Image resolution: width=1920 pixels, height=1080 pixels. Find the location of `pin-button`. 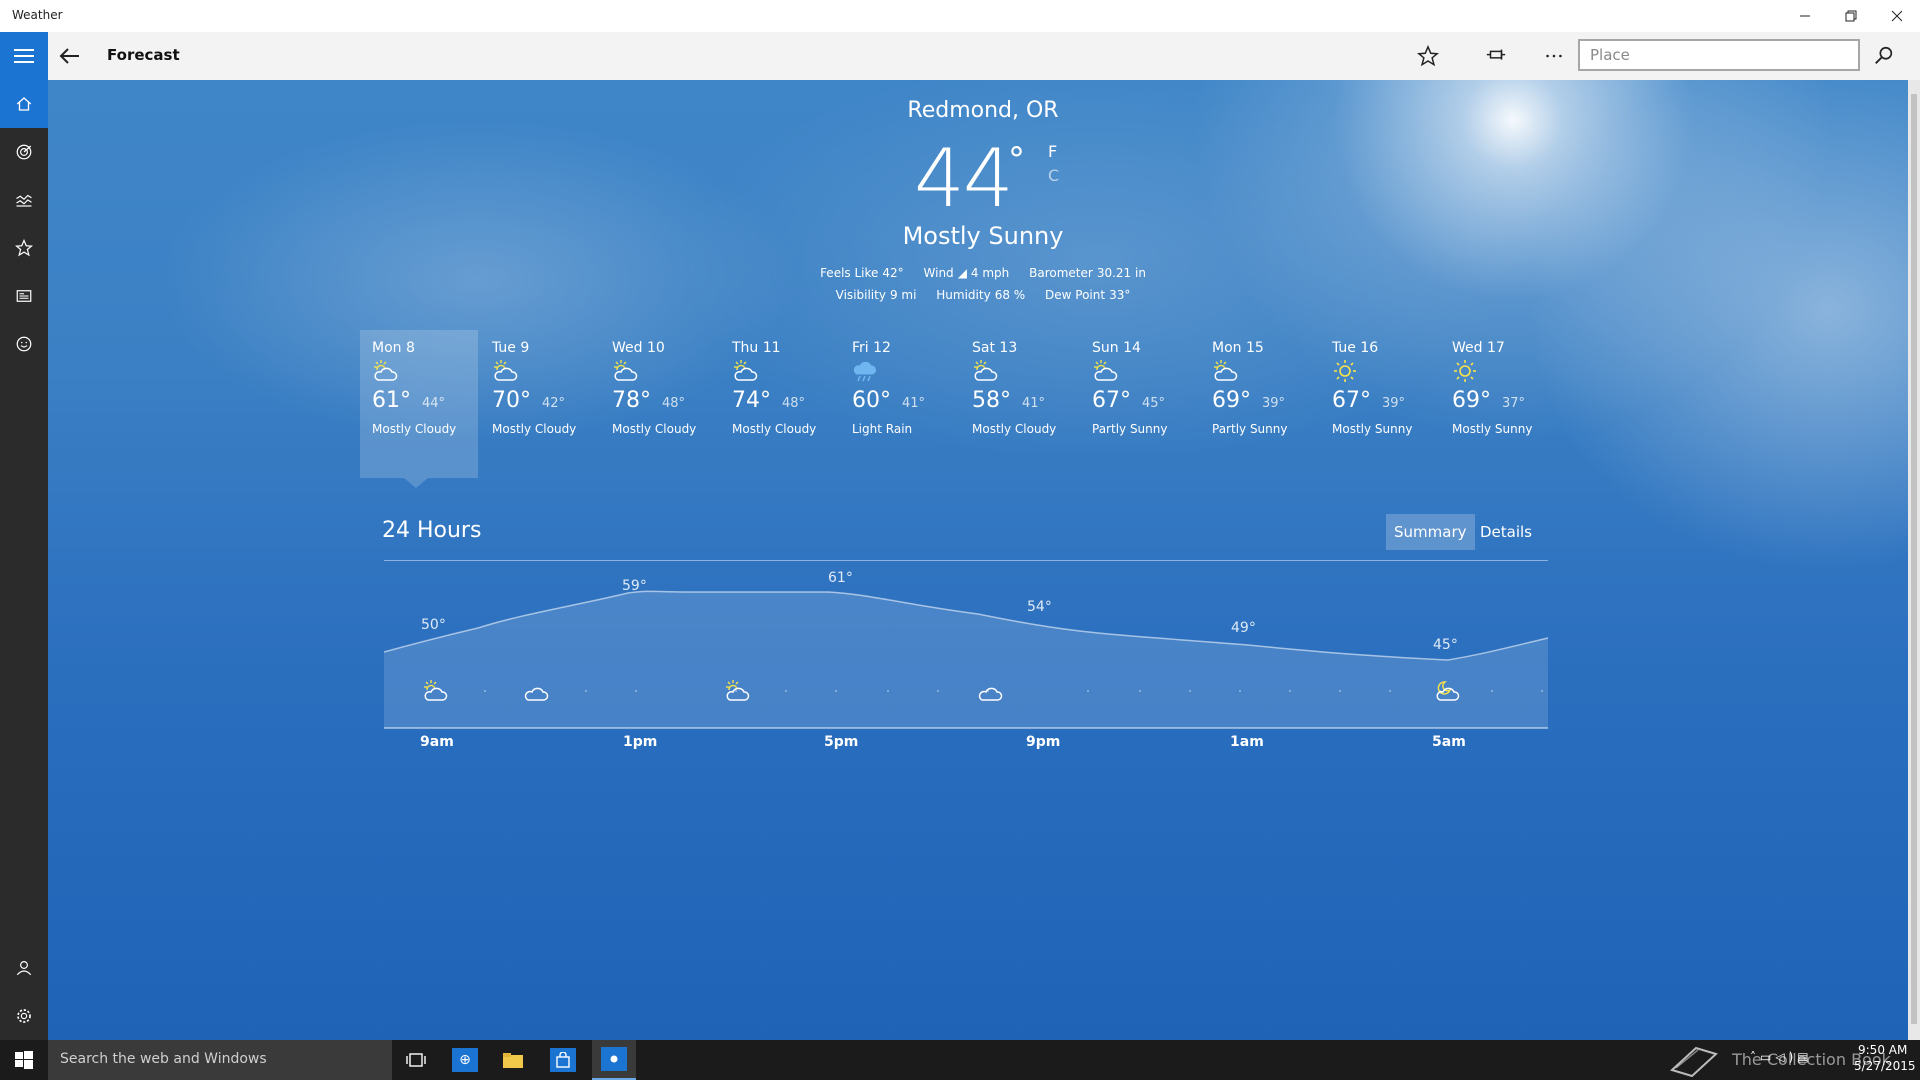

pin-button is located at coordinates (1496, 56).